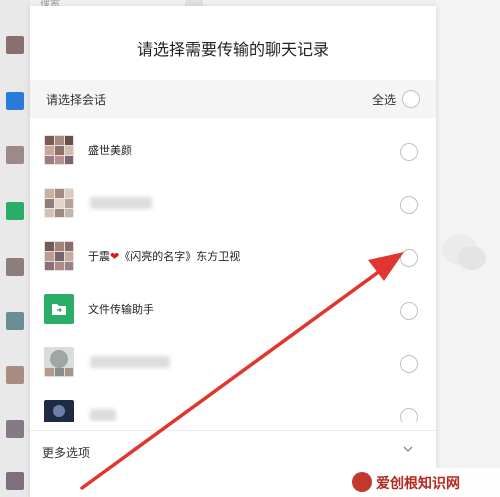  What do you see at coordinates (15, 211) in the screenshot?
I see `file-transfer-chat-icon` at bounding box center [15, 211].